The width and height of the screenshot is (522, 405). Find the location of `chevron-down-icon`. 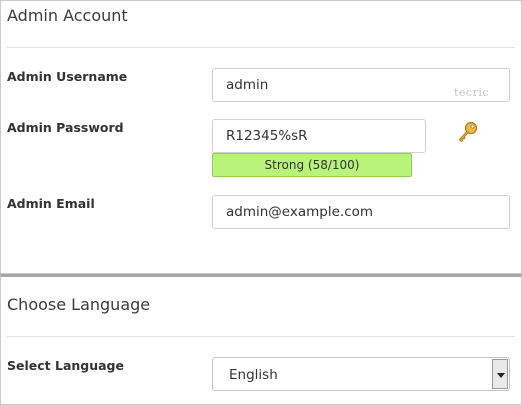

chevron-down-icon is located at coordinates (500, 374).